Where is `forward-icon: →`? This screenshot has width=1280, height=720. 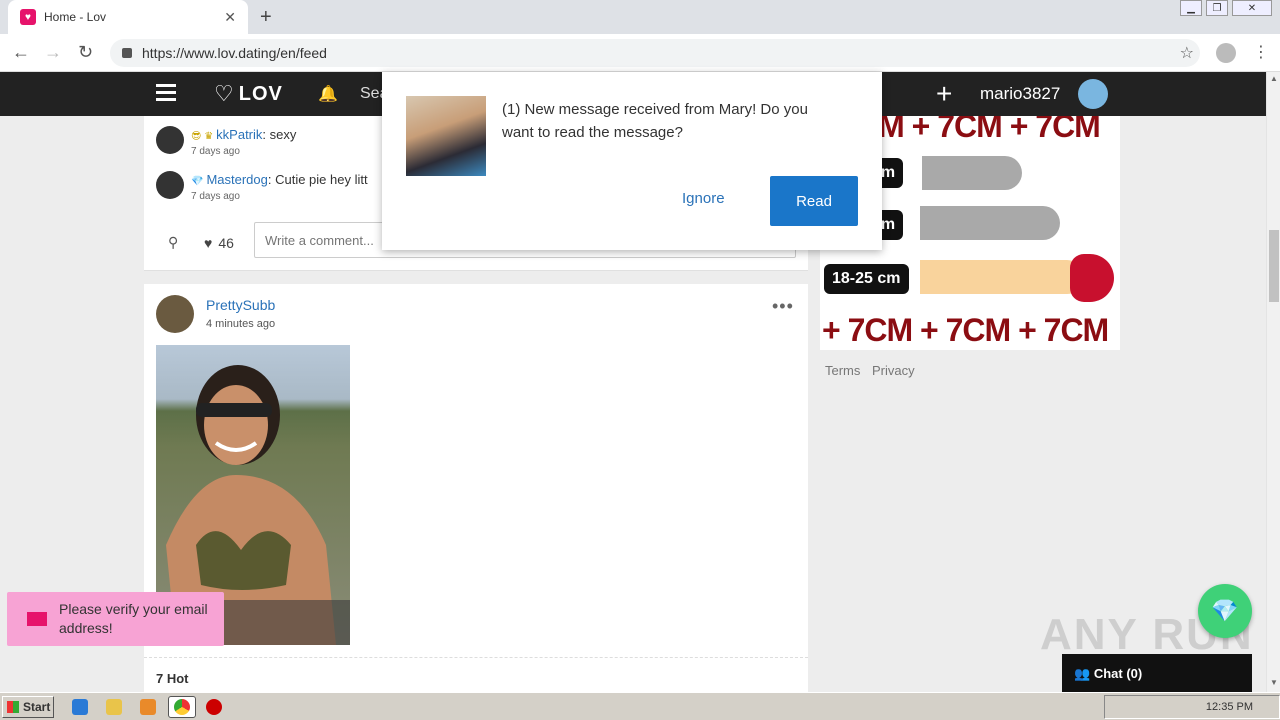
forward-icon: → is located at coordinates (53, 52).